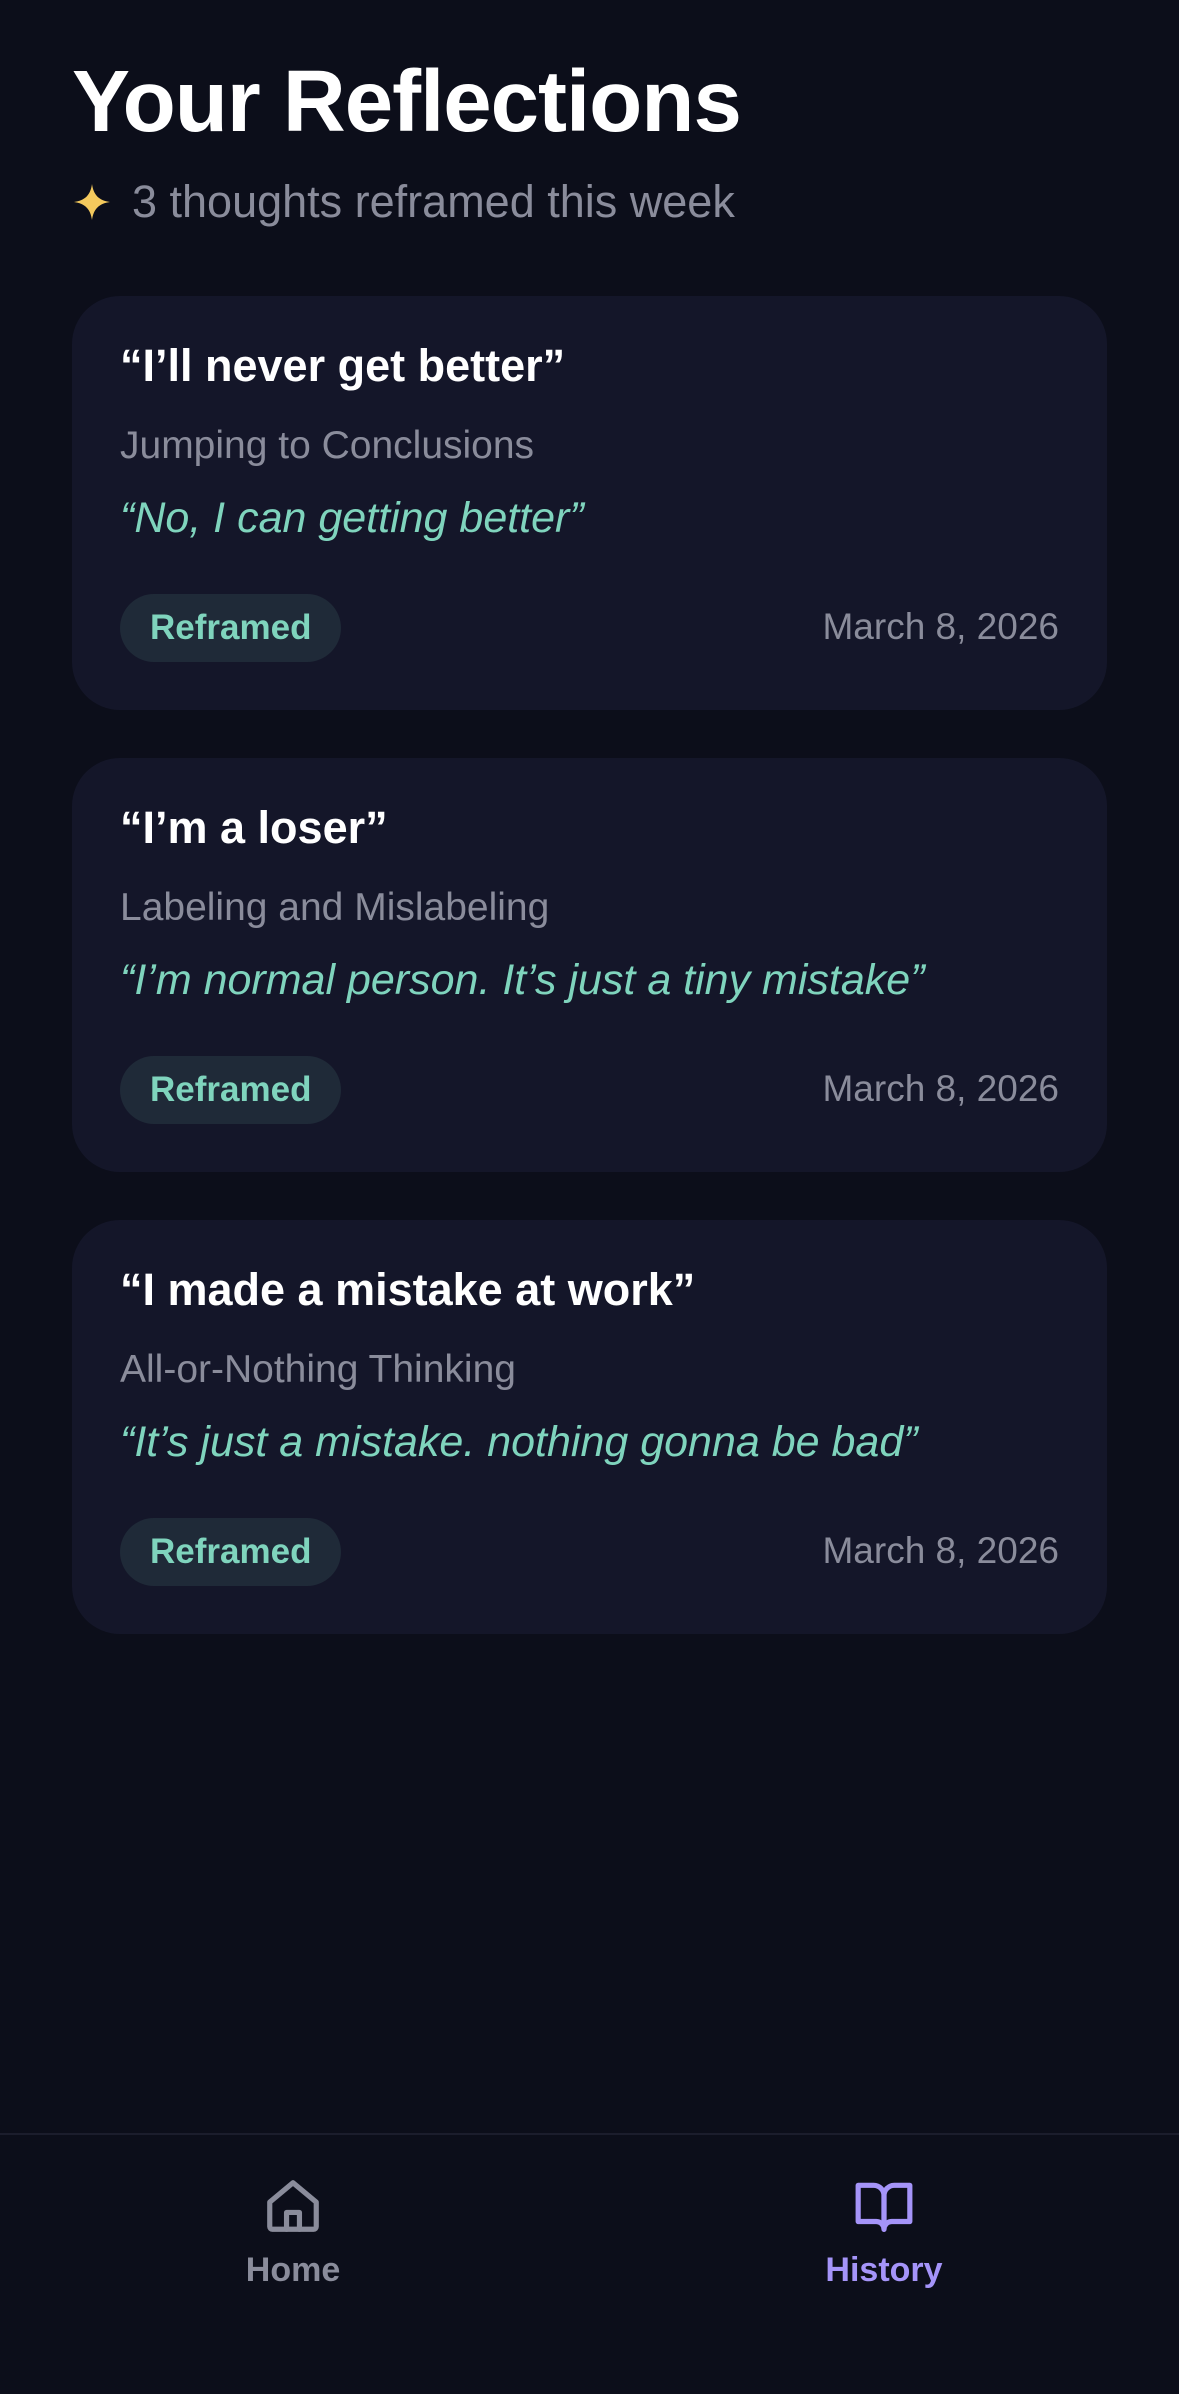  Describe the element at coordinates (293, 2270) in the screenshot. I see `nav-label-home: Home` at that location.